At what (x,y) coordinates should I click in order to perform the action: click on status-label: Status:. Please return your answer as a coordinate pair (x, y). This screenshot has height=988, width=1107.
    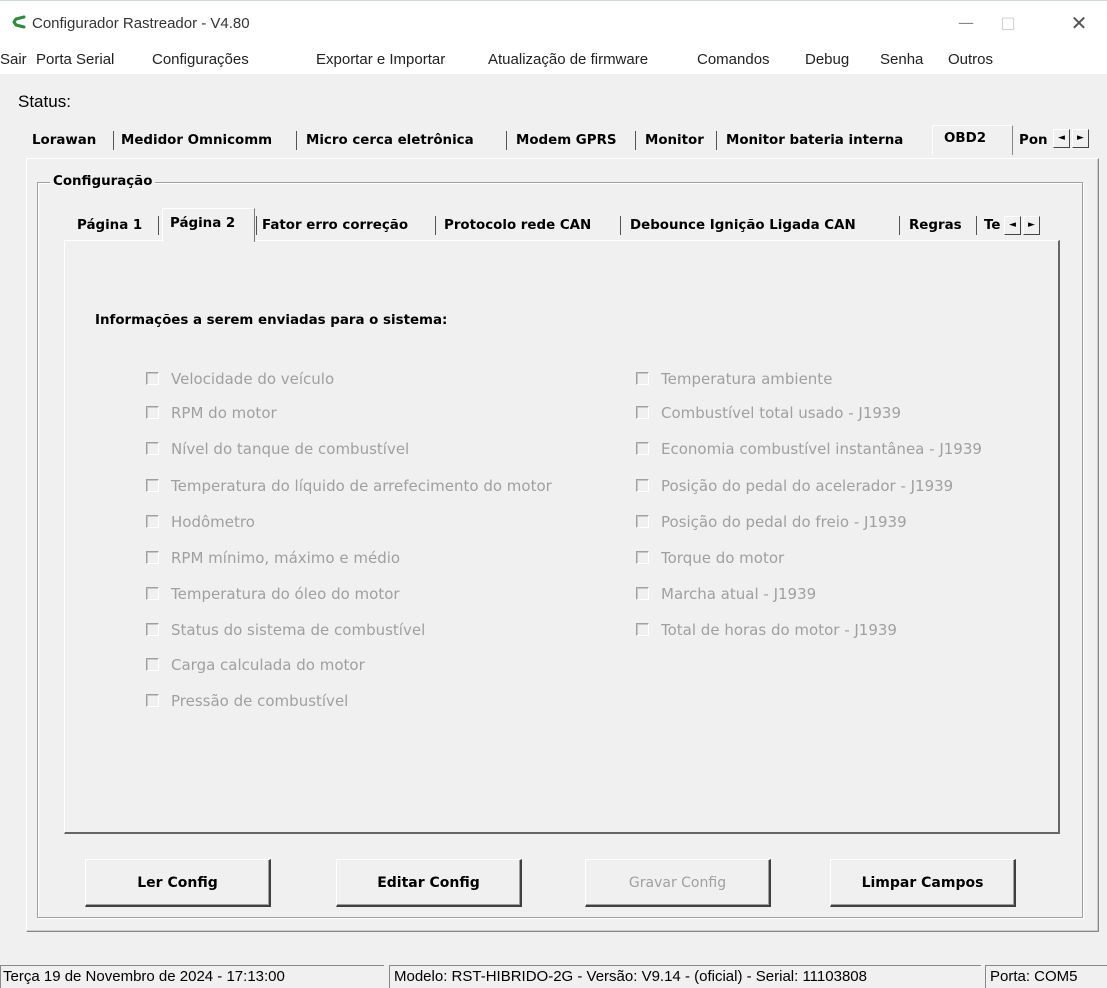
    Looking at the image, I should click on (44, 101).